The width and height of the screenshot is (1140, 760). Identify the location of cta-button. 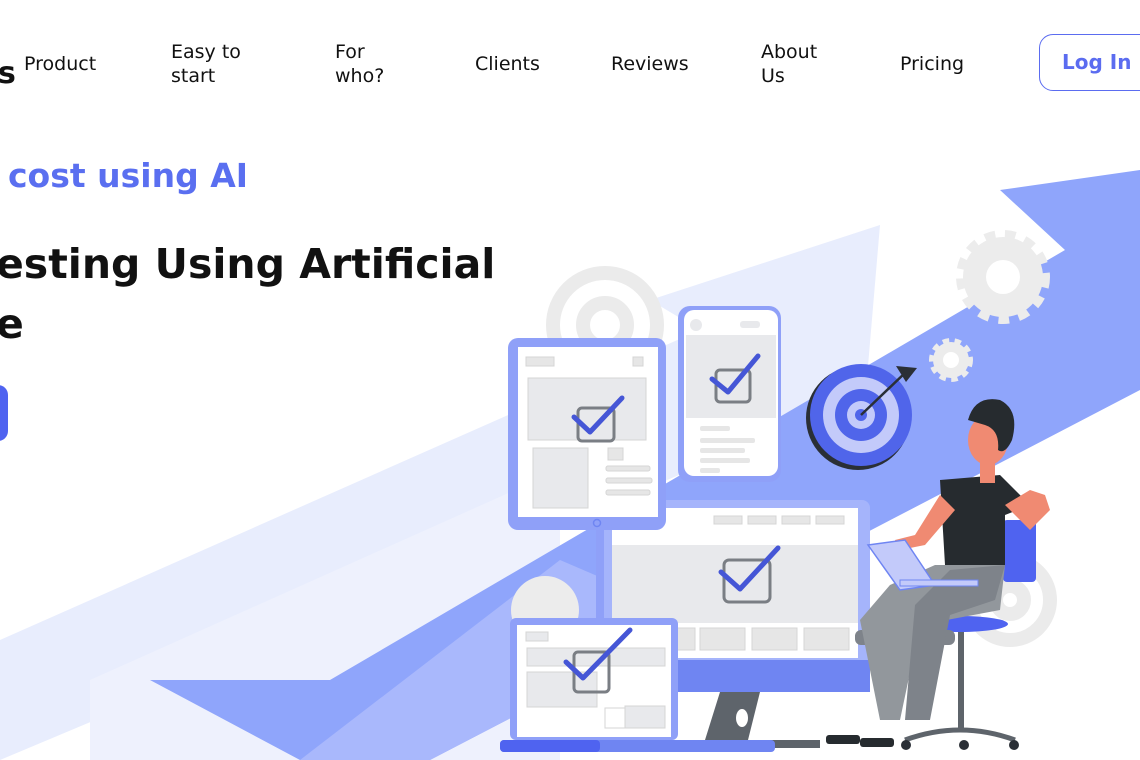
(4, 413).